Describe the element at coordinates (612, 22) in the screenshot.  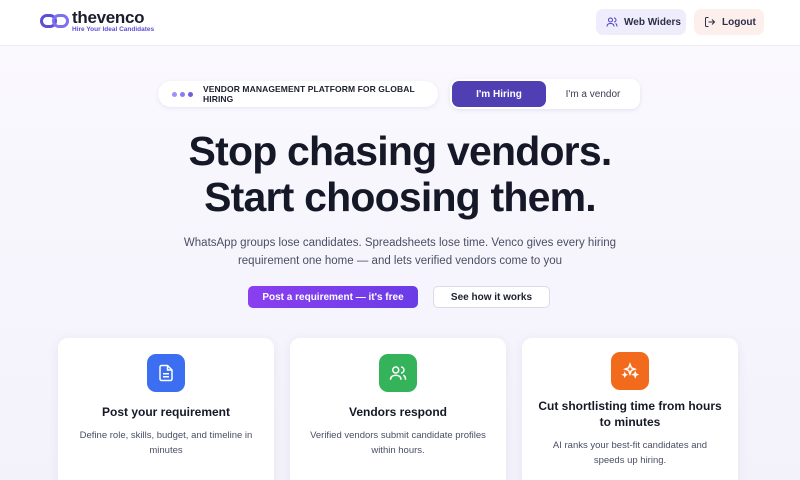
I see `user-icon` at that location.